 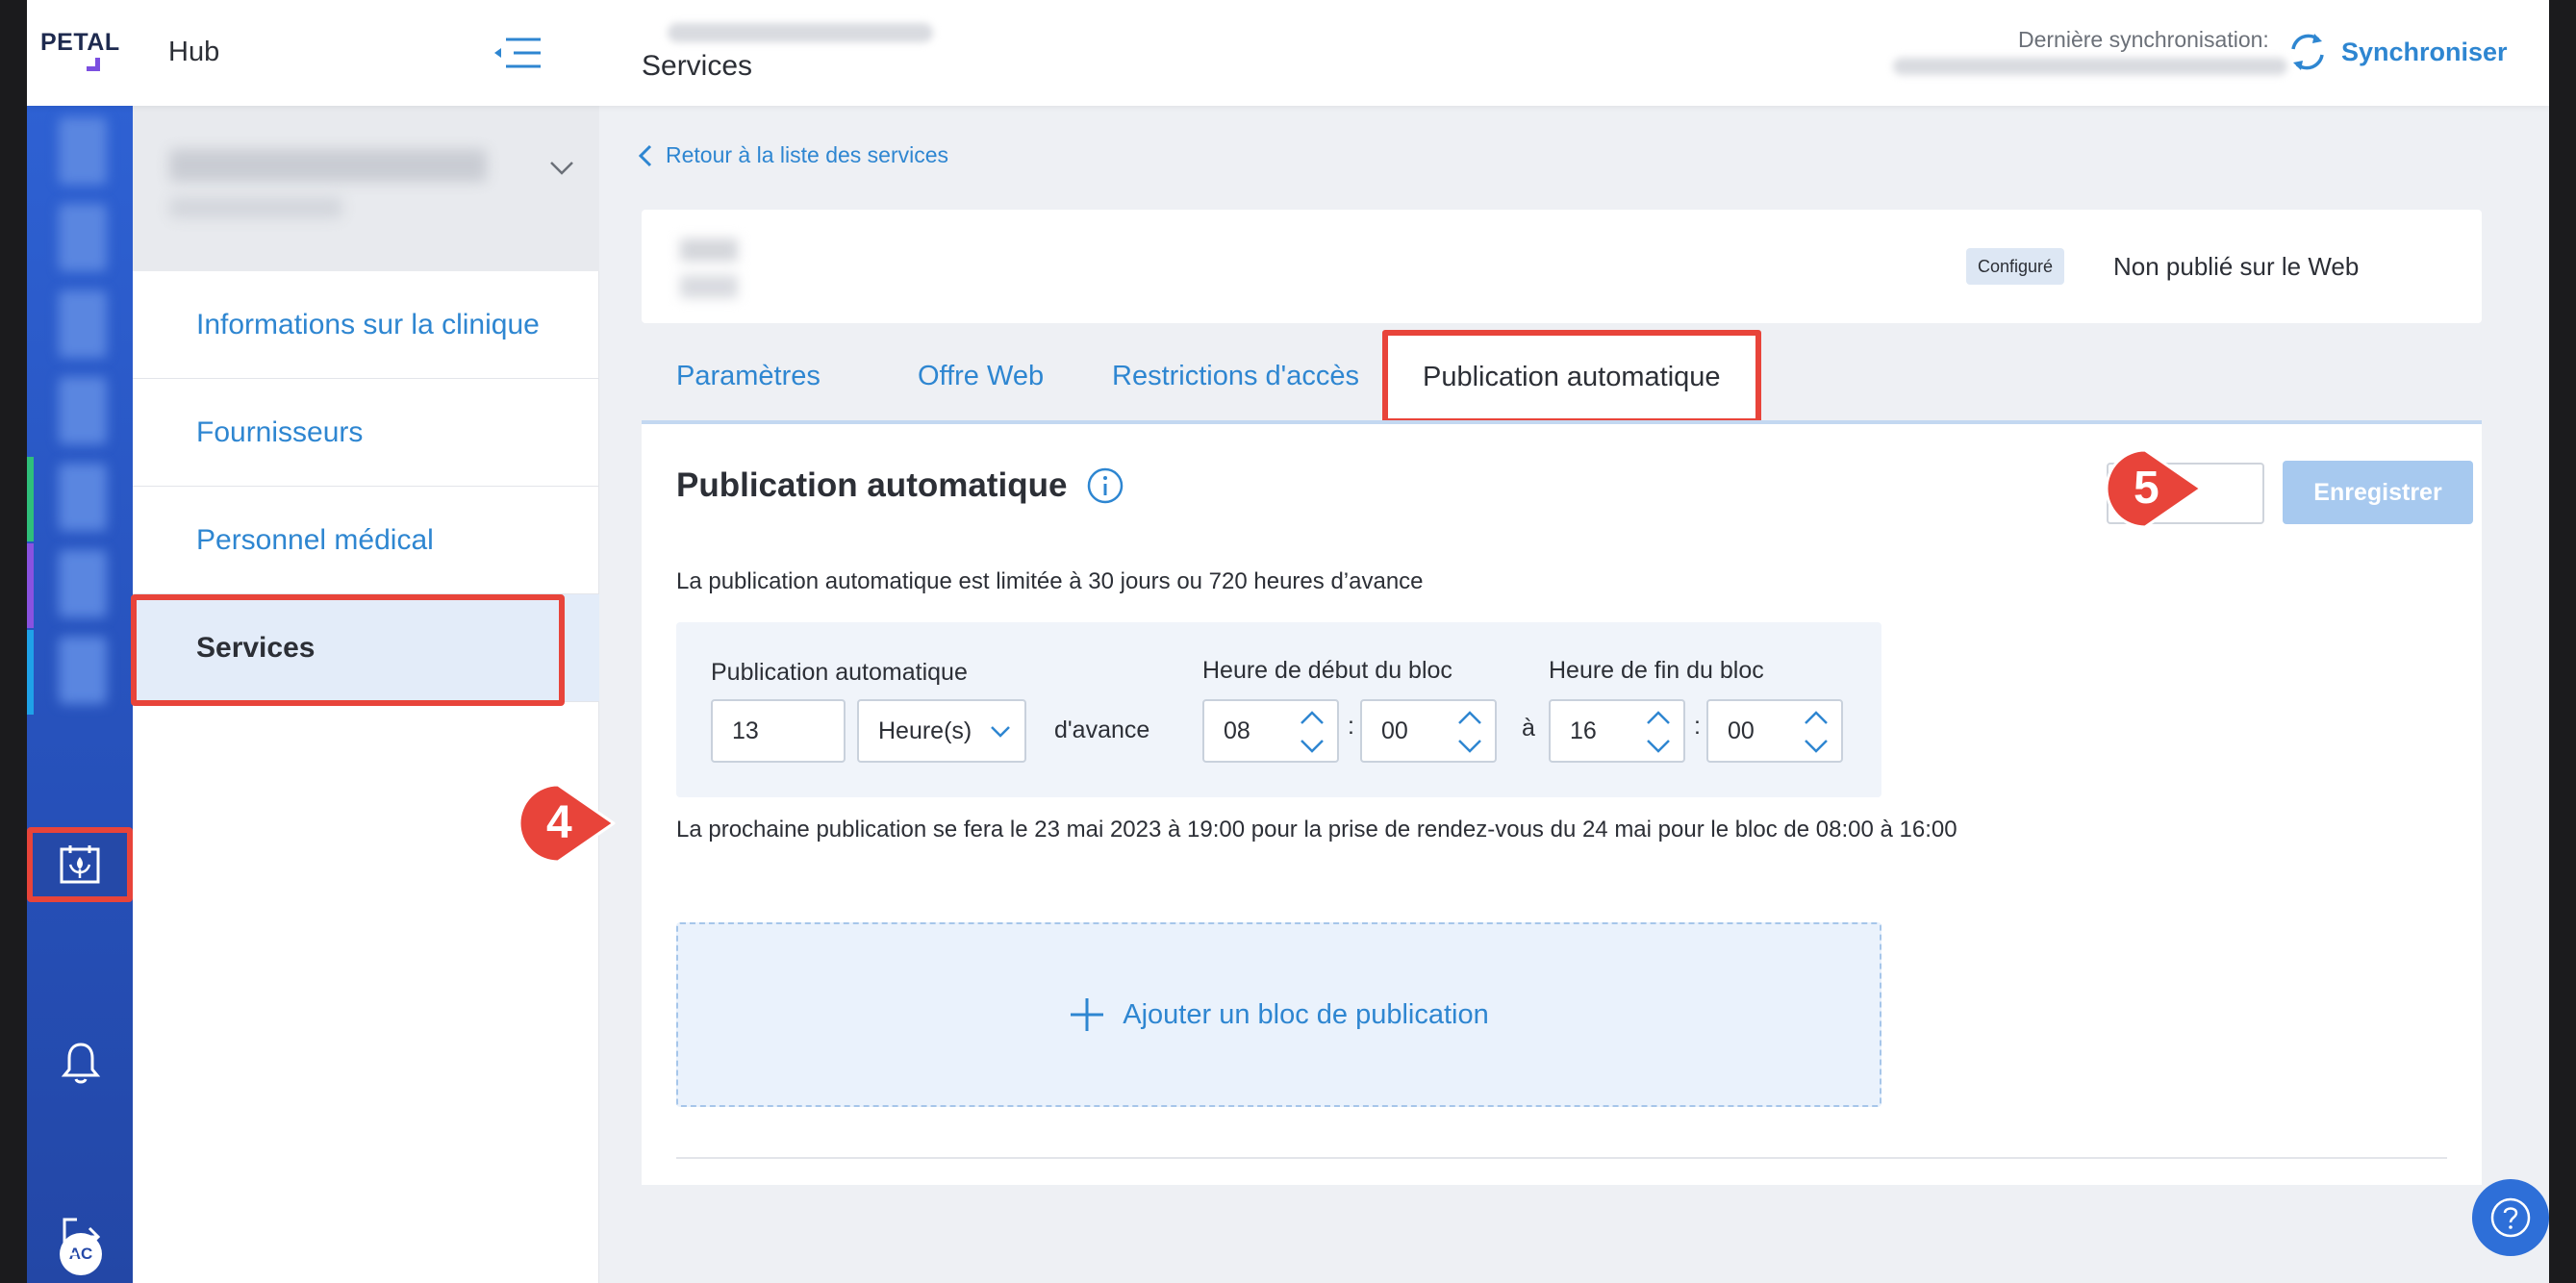 I want to click on sync-label: Dernière synchronisation:, so click(x=2143, y=39).